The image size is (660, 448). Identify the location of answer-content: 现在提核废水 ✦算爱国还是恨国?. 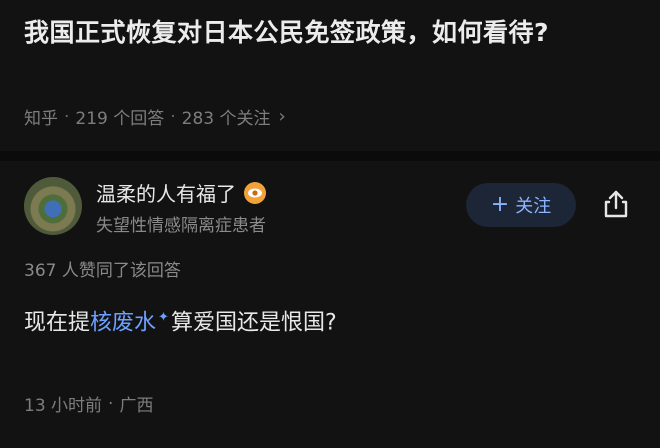
(180, 320).